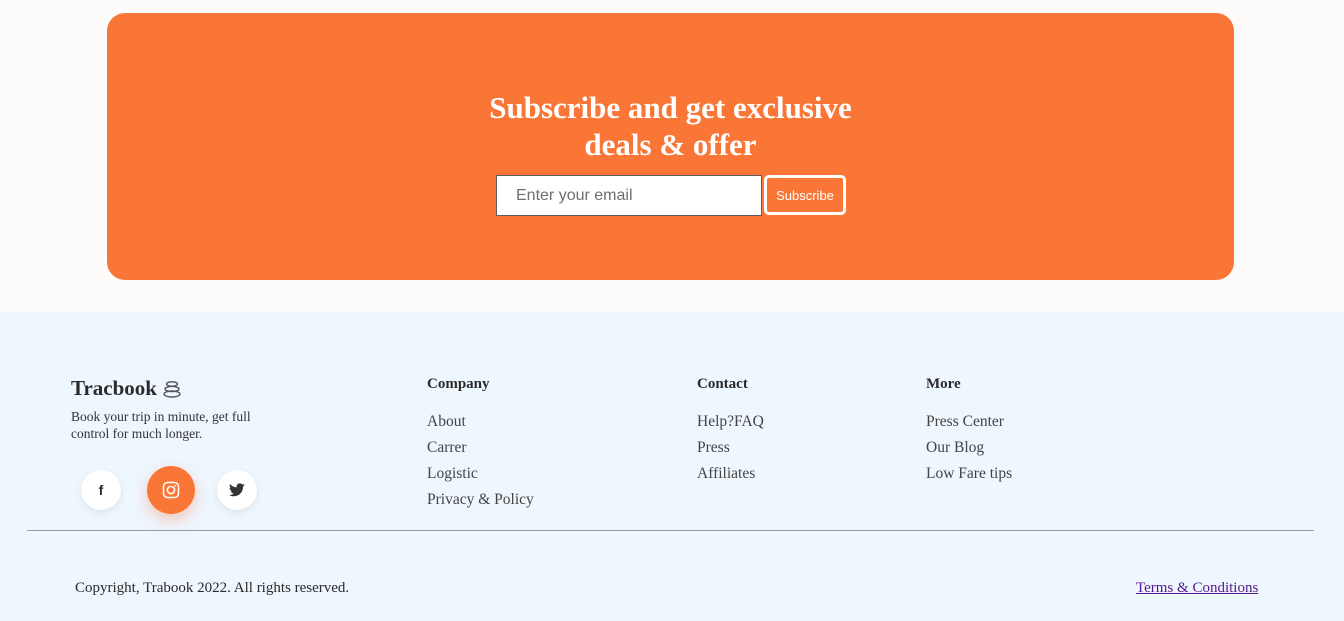 This screenshot has height=621, width=1344. What do you see at coordinates (114, 388) in the screenshot?
I see `brand-name: Tracbook` at bounding box center [114, 388].